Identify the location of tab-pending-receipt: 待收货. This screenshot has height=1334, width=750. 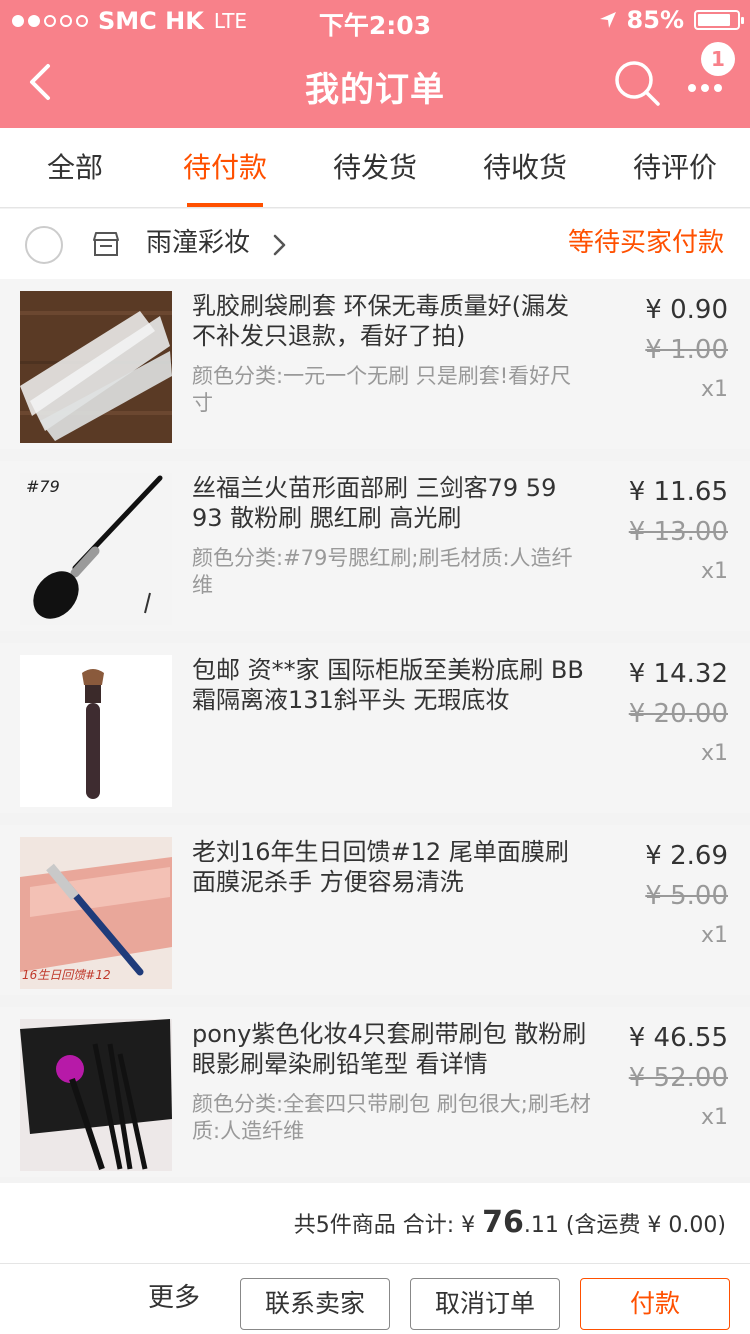
(525, 167).